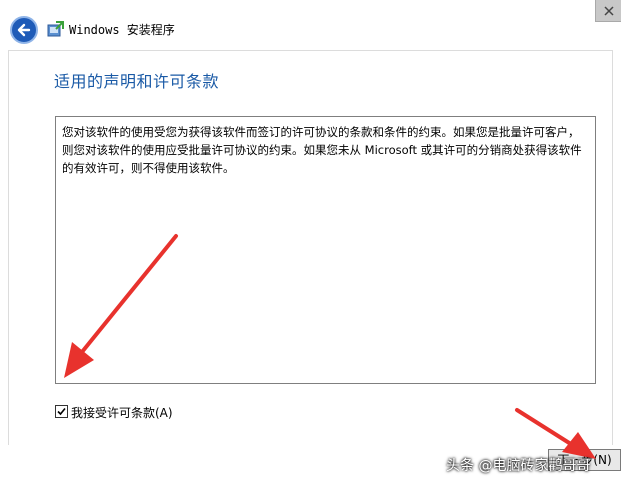  What do you see at coordinates (122, 30) in the screenshot?
I see `window-title: Windows 安装程序` at bounding box center [122, 30].